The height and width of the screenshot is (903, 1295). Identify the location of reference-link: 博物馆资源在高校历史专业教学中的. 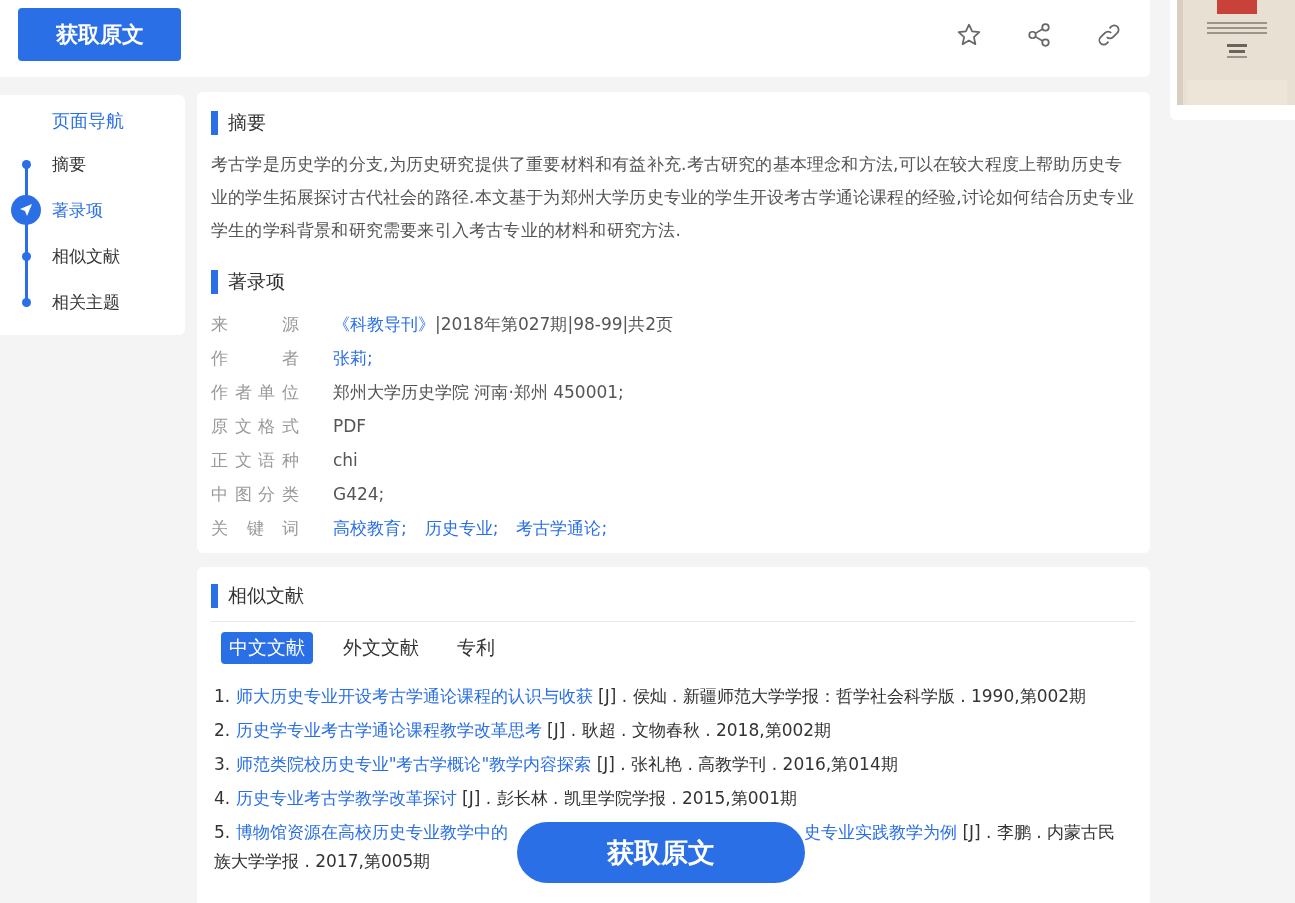
(371, 832).